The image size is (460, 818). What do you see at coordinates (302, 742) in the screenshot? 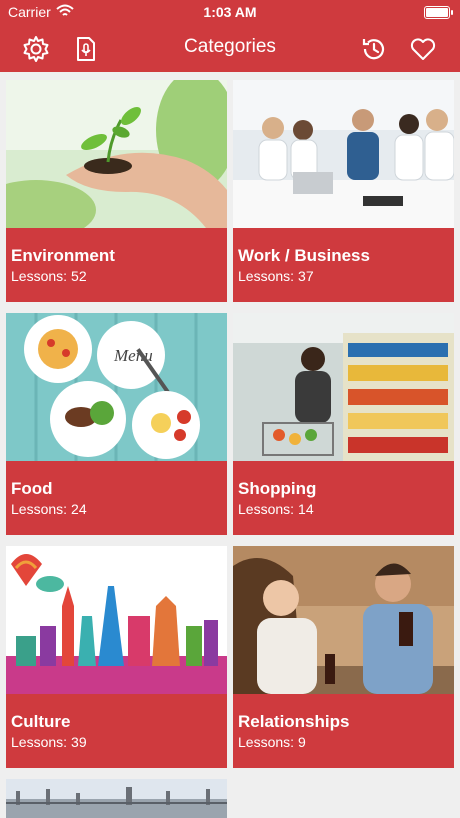
I see `lessons-value: 9` at bounding box center [302, 742].